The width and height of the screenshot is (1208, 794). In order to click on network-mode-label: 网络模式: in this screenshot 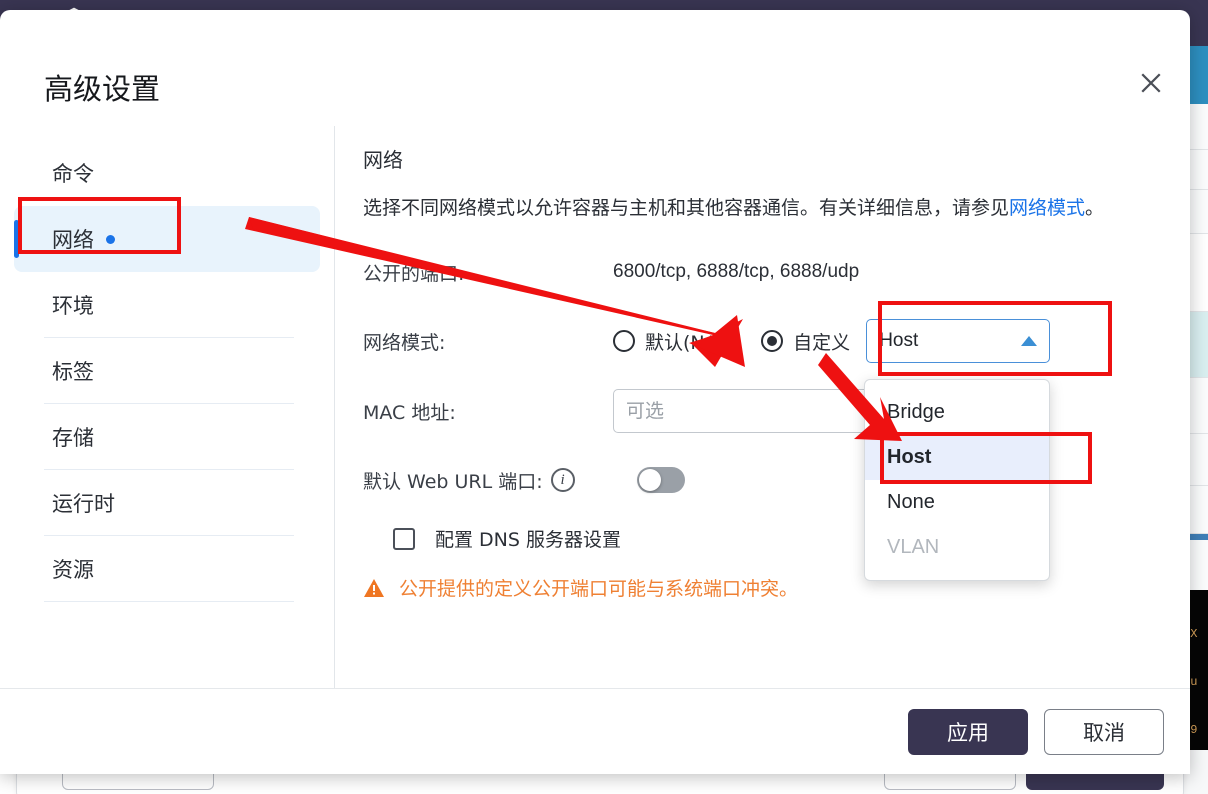, I will do `click(404, 342)`.